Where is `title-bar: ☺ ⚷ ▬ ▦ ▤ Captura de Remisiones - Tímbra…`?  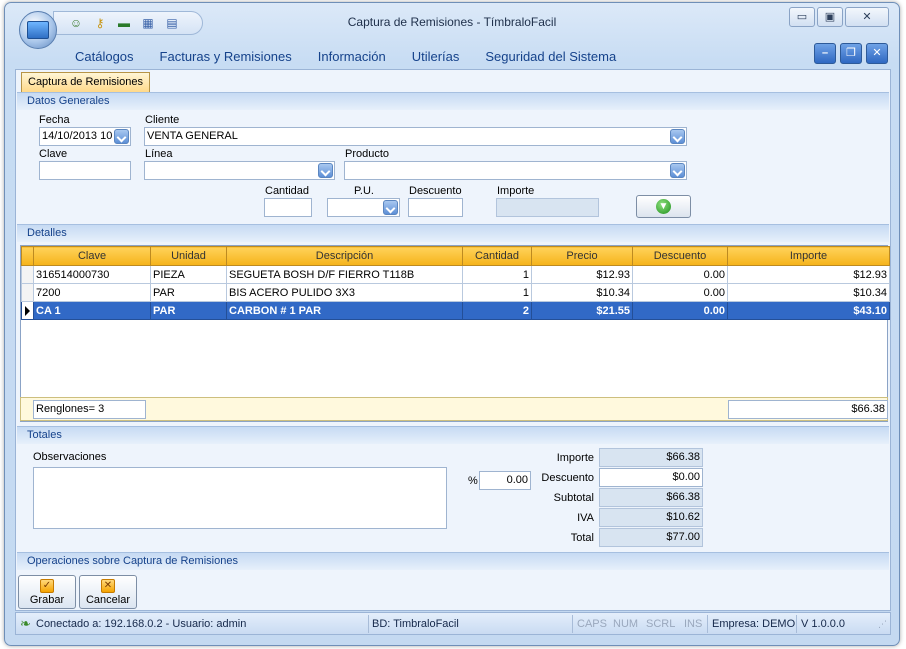 title-bar: ☺ ⚷ ▬ ▦ ▤ Captura de Remisiones - Tímbra… is located at coordinates (452, 26).